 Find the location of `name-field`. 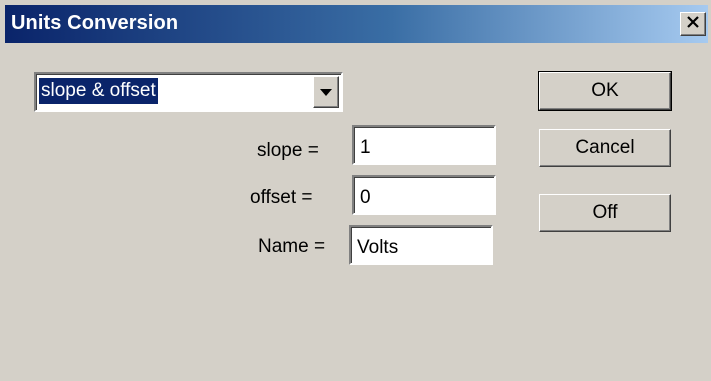

name-field is located at coordinates (421, 245).